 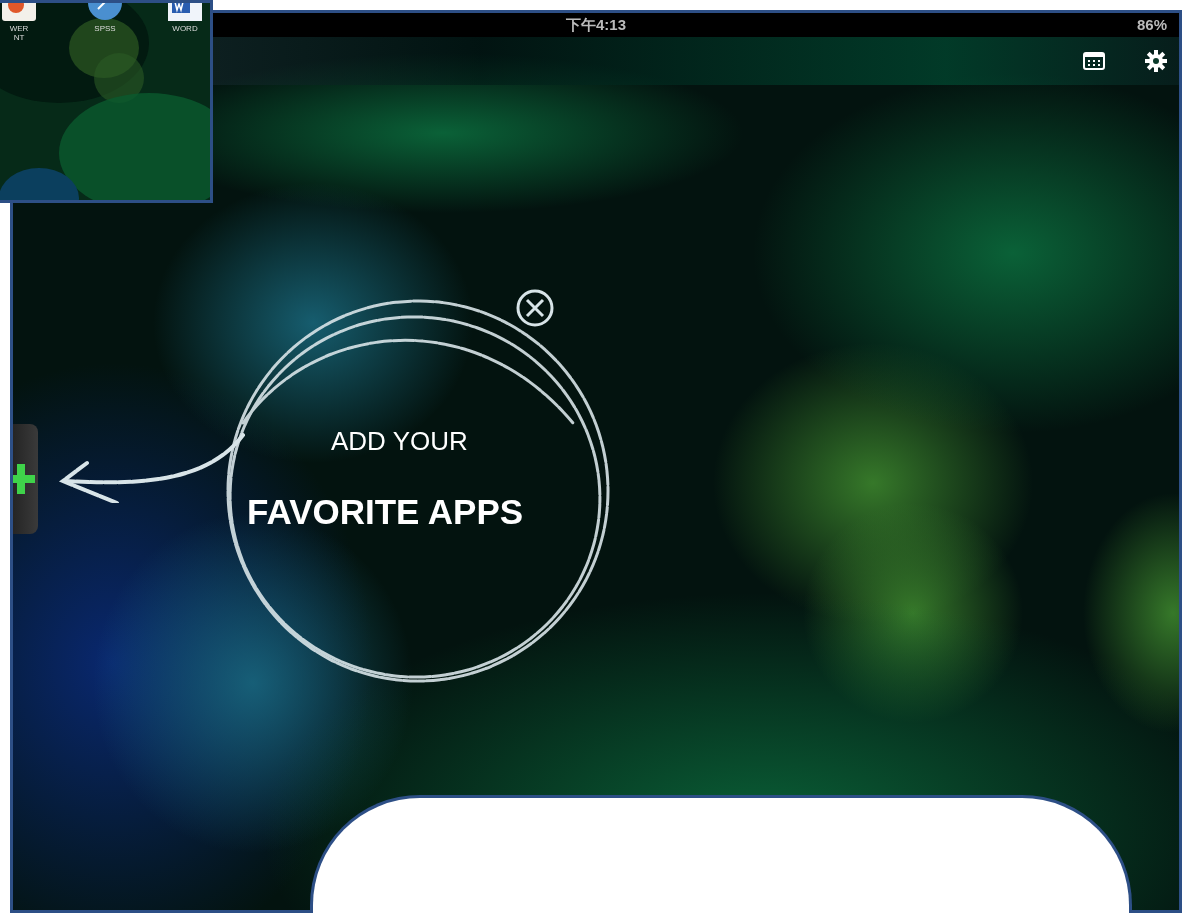 What do you see at coordinates (1151, 25) in the screenshot?
I see `battery-level: 86%` at bounding box center [1151, 25].